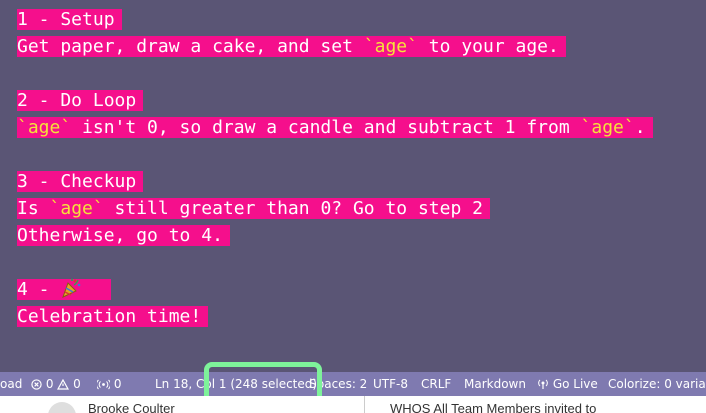  Describe the element at coordinates (76, 208) in the screenshot. I see `step3-code: `age`` at that location.